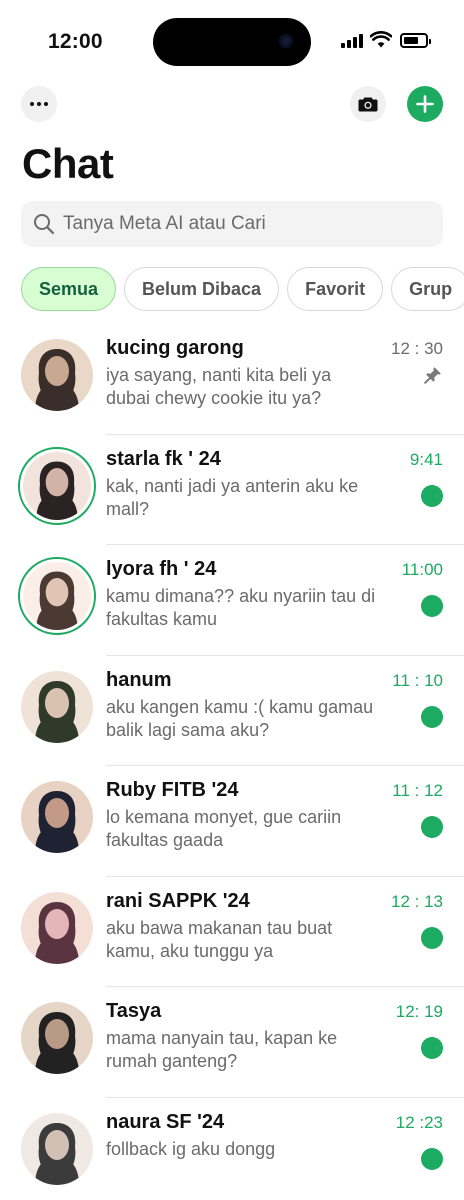  What do you see at coordinates (432, 375) in the screenshot?
I see `pin-icon` at bounding box center [432, 375].